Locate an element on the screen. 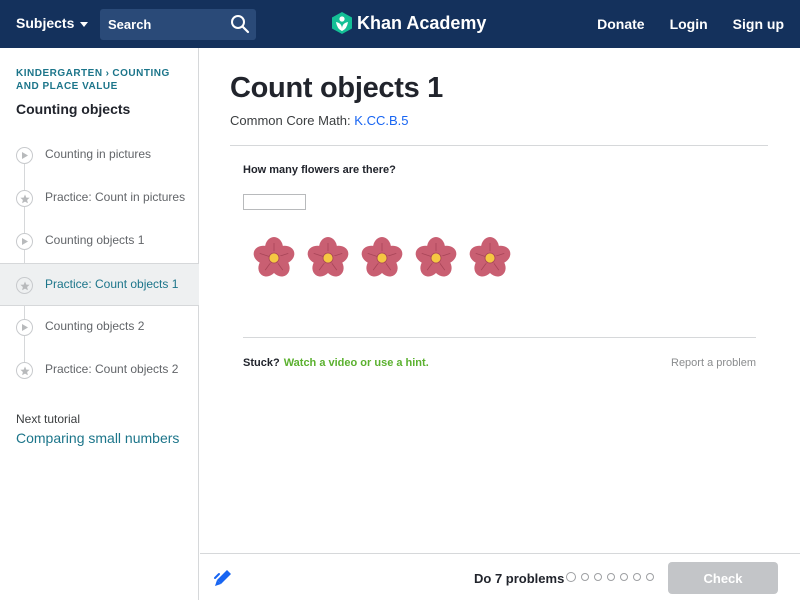 The width and height of the screenshot is (800, 600). standard-link: K.CC.B.5 is located at coordinates (381, 120).